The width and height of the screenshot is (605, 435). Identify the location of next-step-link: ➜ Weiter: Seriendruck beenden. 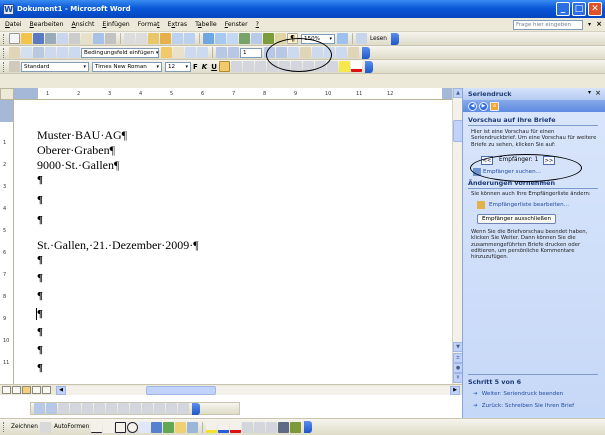
(518, 394).